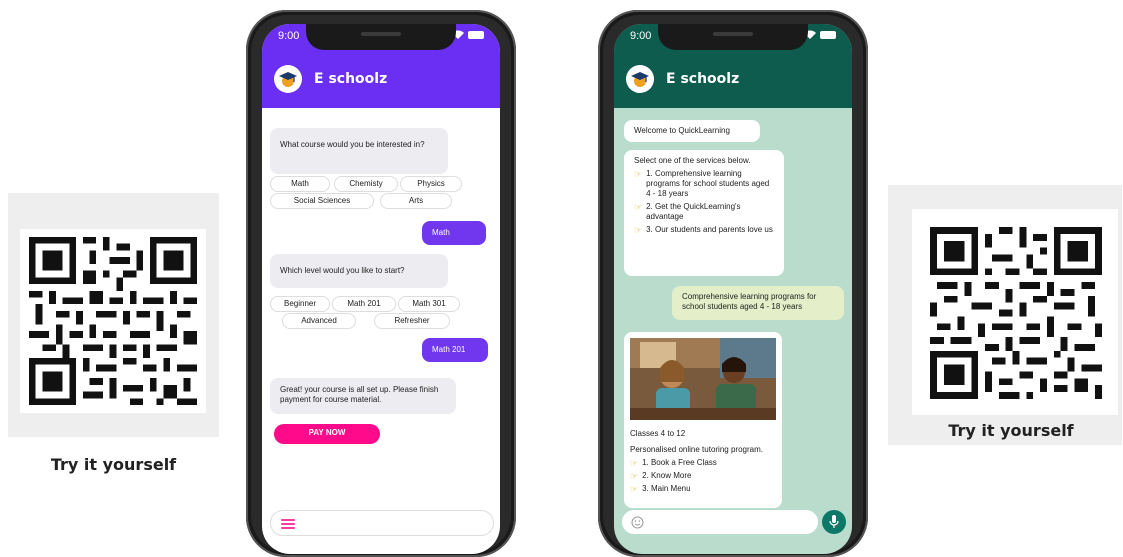 Image resolution: width=1123 pixels, height=557 pixels. I want to click on reply-bubble-math-201: Math 201, so click(455, 350).